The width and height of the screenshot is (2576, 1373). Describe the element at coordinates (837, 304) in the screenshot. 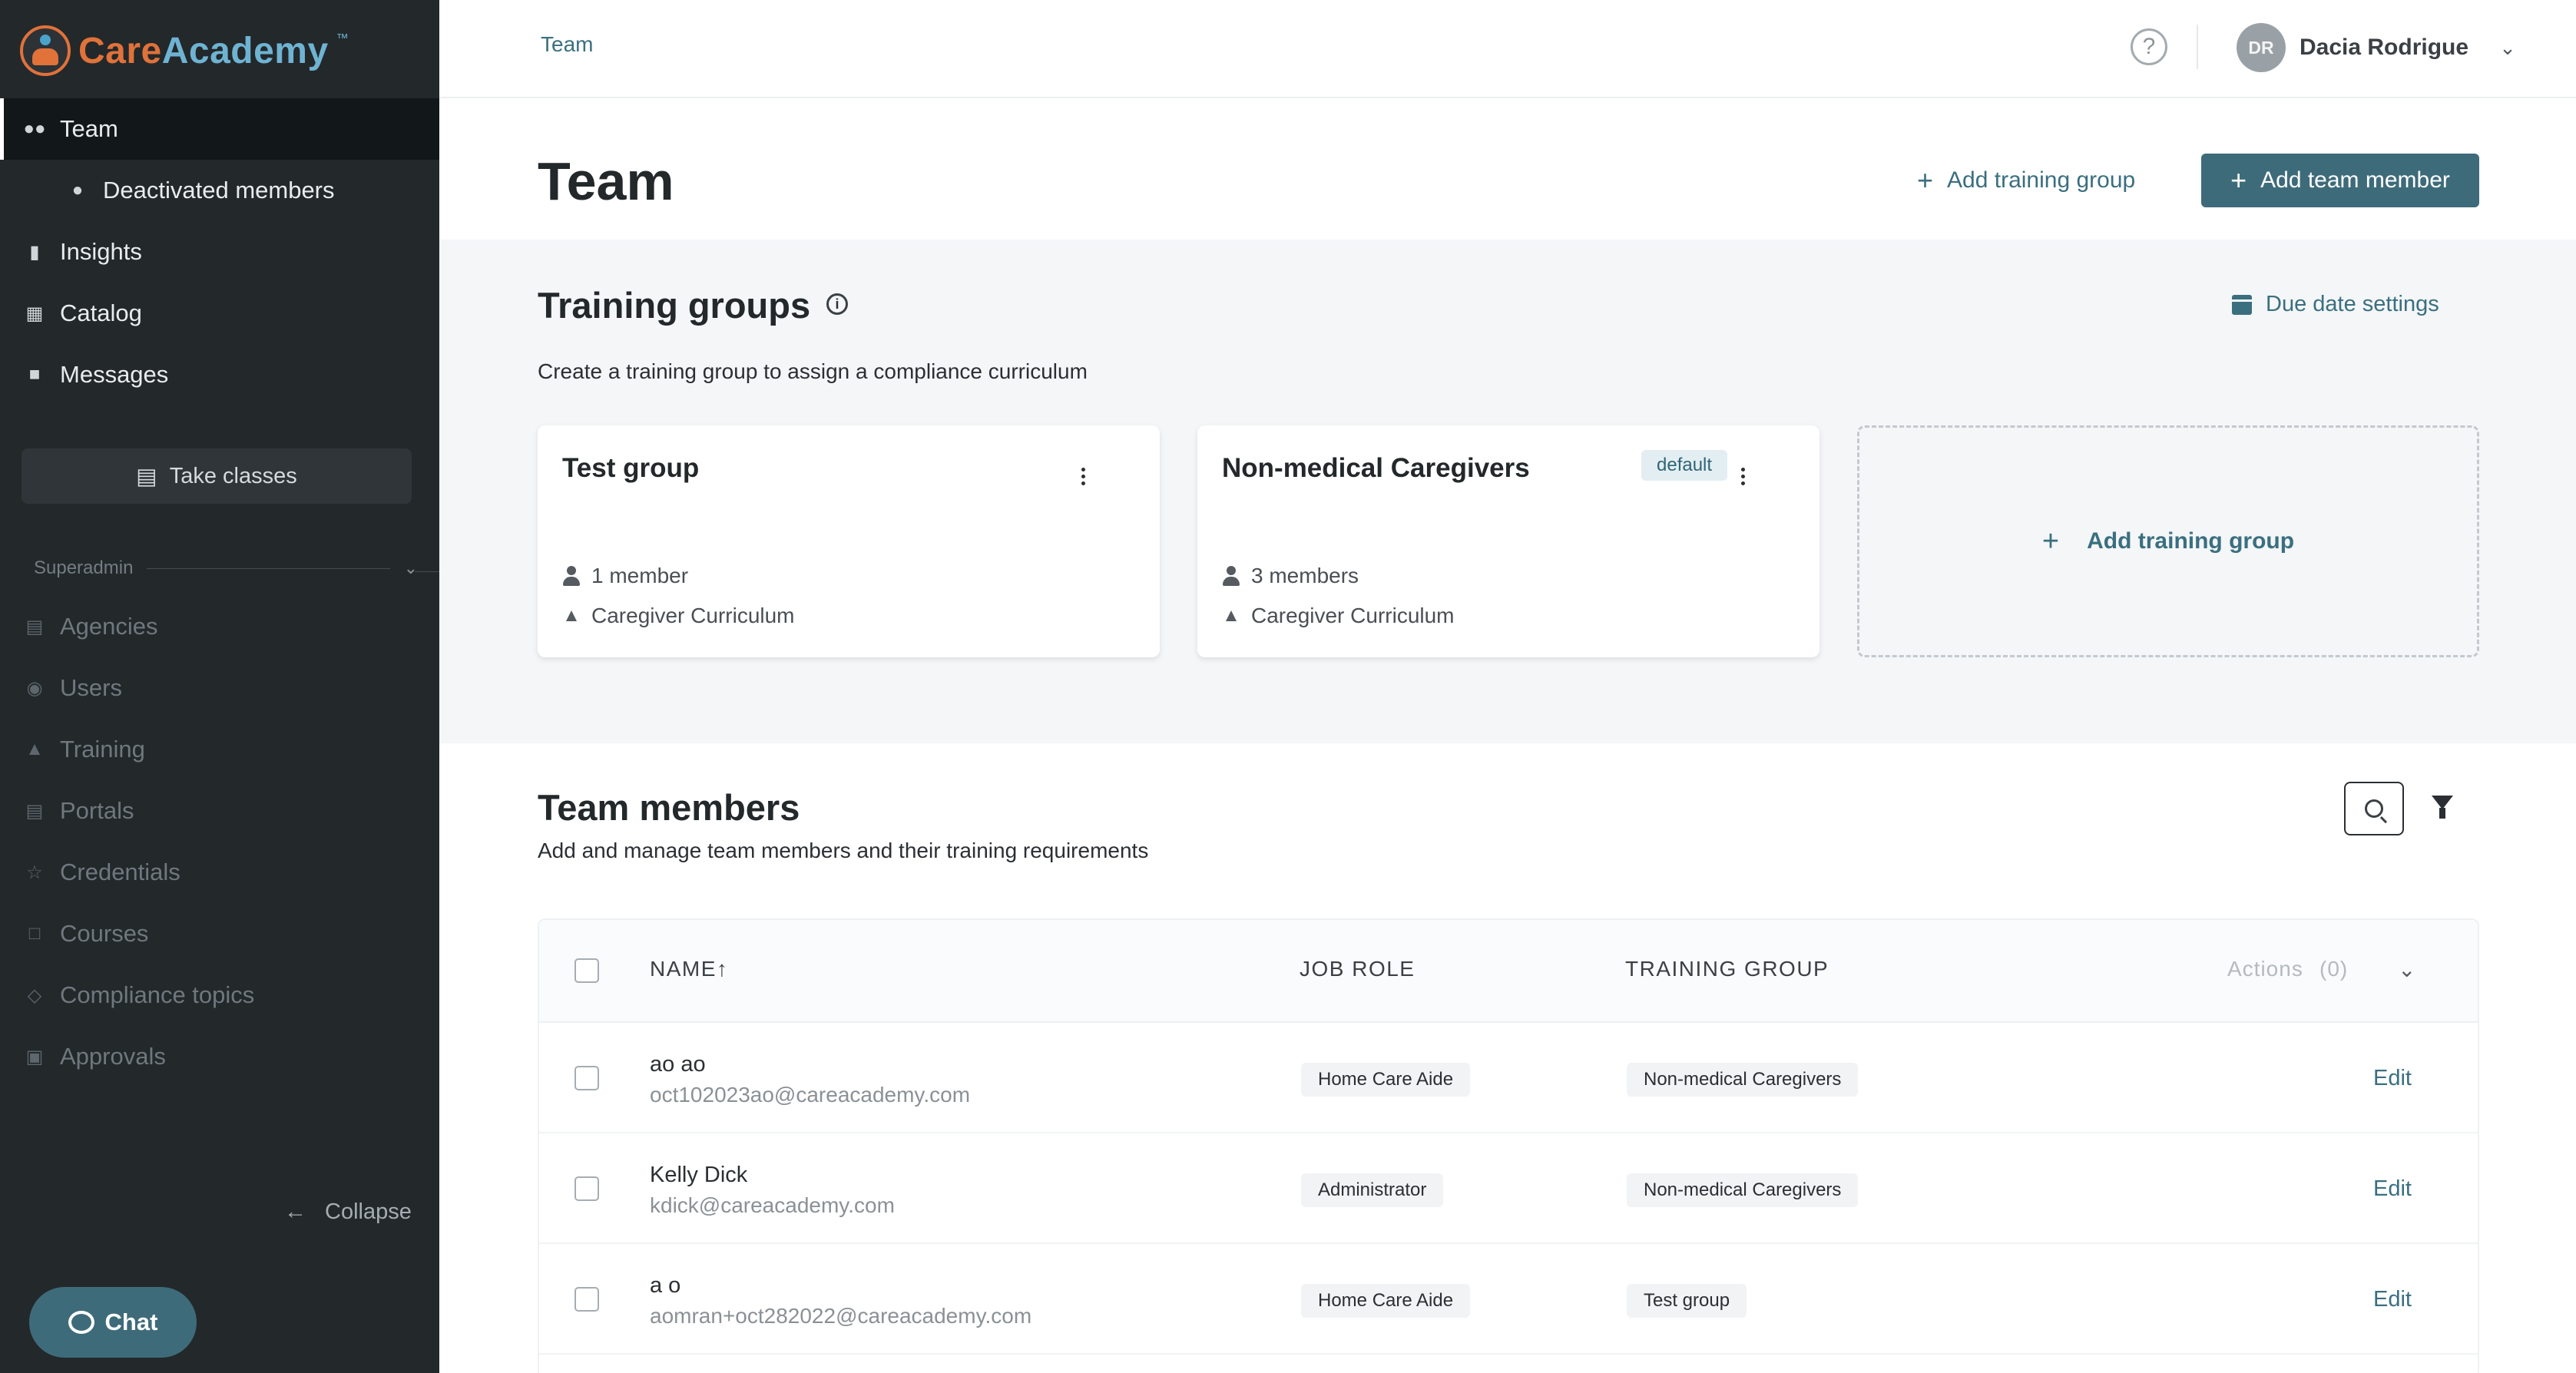

I see `info-icon: i` at that location.